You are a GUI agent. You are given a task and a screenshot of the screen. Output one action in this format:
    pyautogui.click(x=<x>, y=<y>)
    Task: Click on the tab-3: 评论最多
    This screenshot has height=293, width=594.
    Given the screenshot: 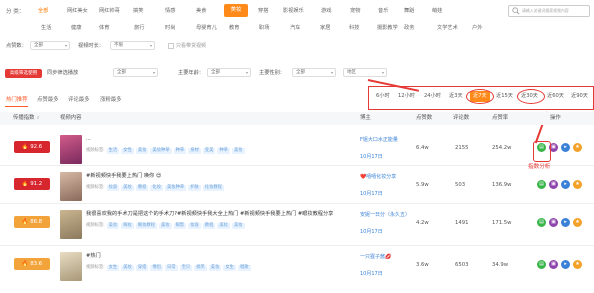 What is the action you would take?
    pyautogui.click(x=79, y=100)
    